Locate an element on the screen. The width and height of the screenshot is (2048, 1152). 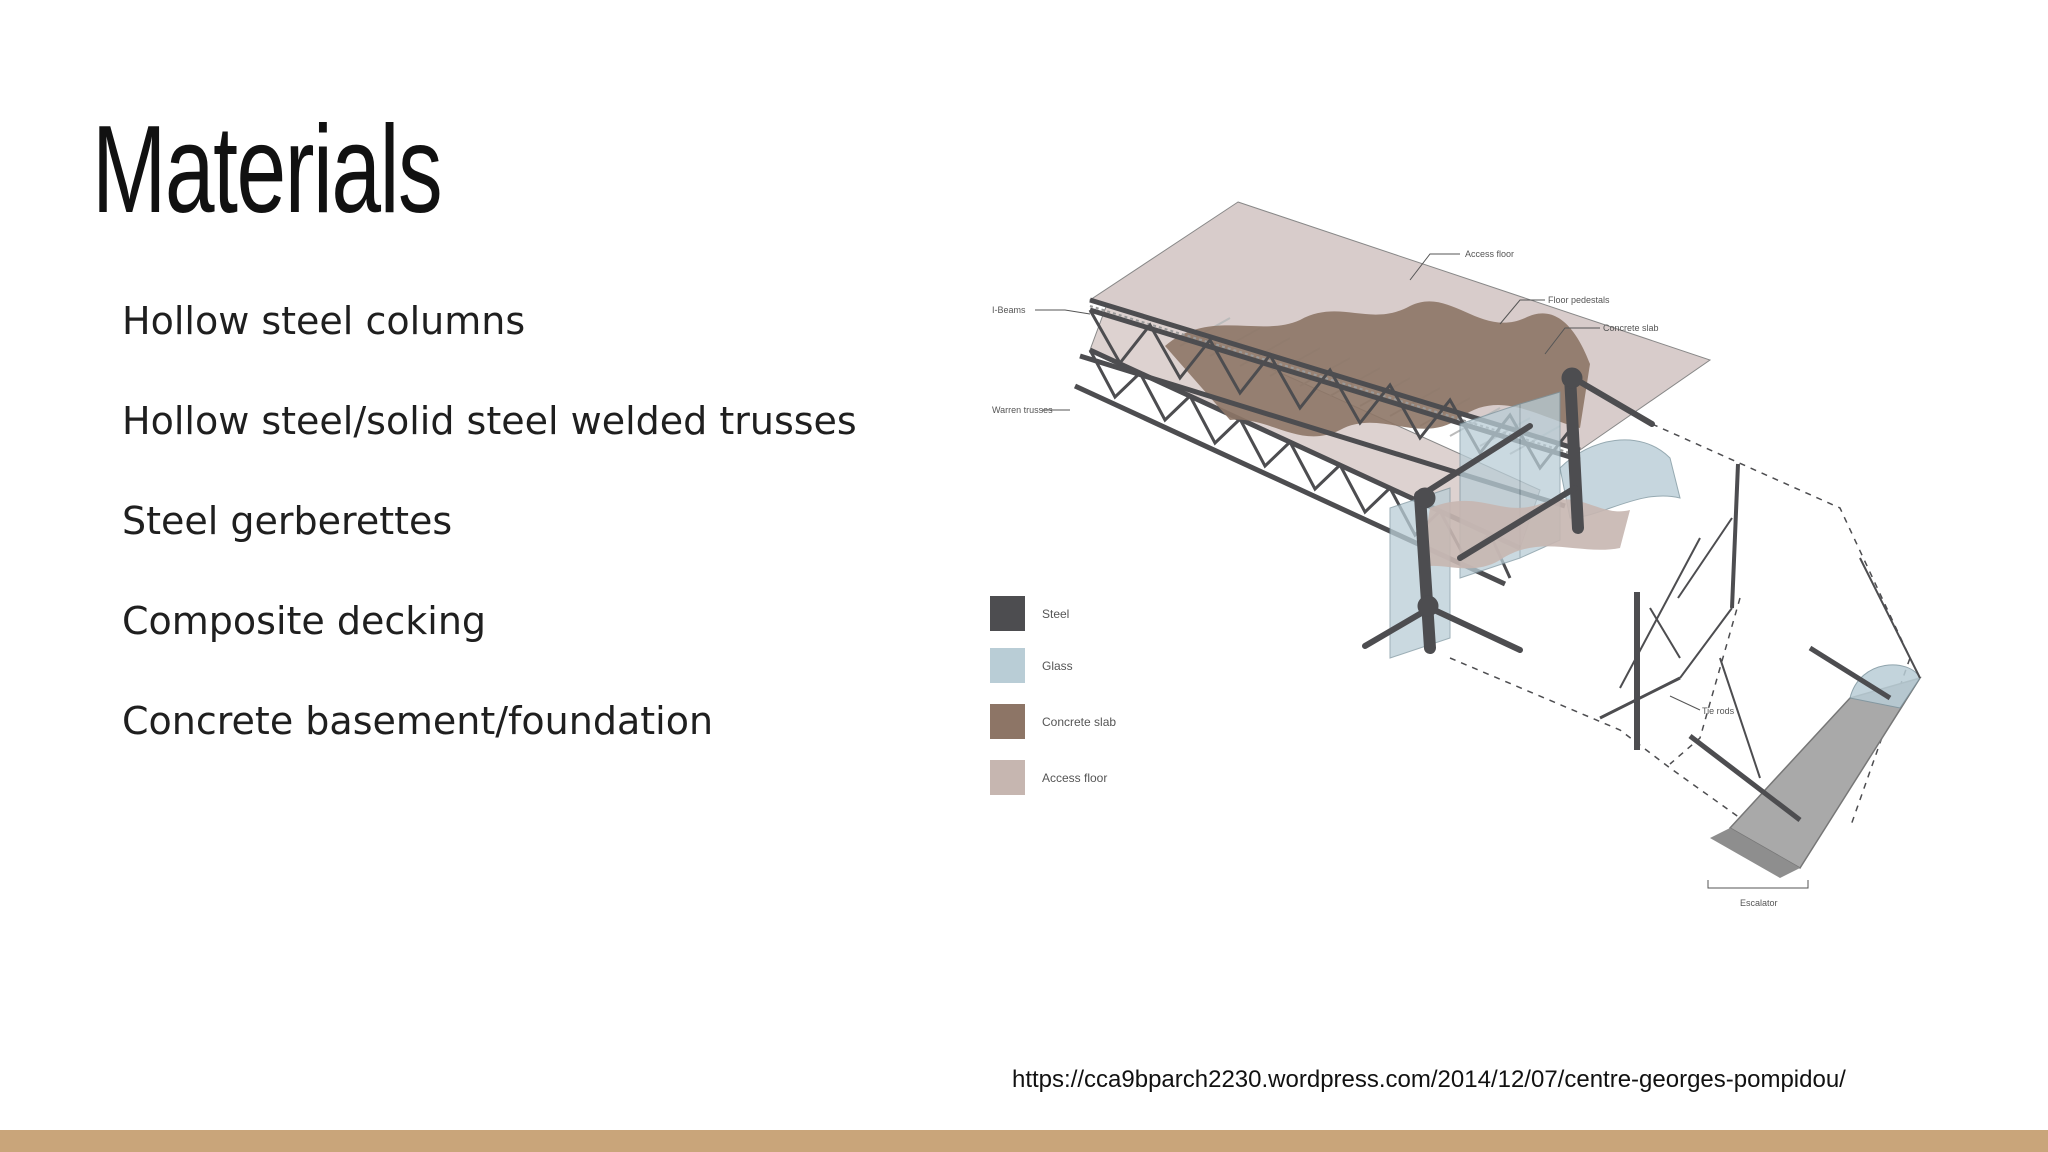
label-concrete-slab: Concrete slab is located at coordinates (1631, 328).